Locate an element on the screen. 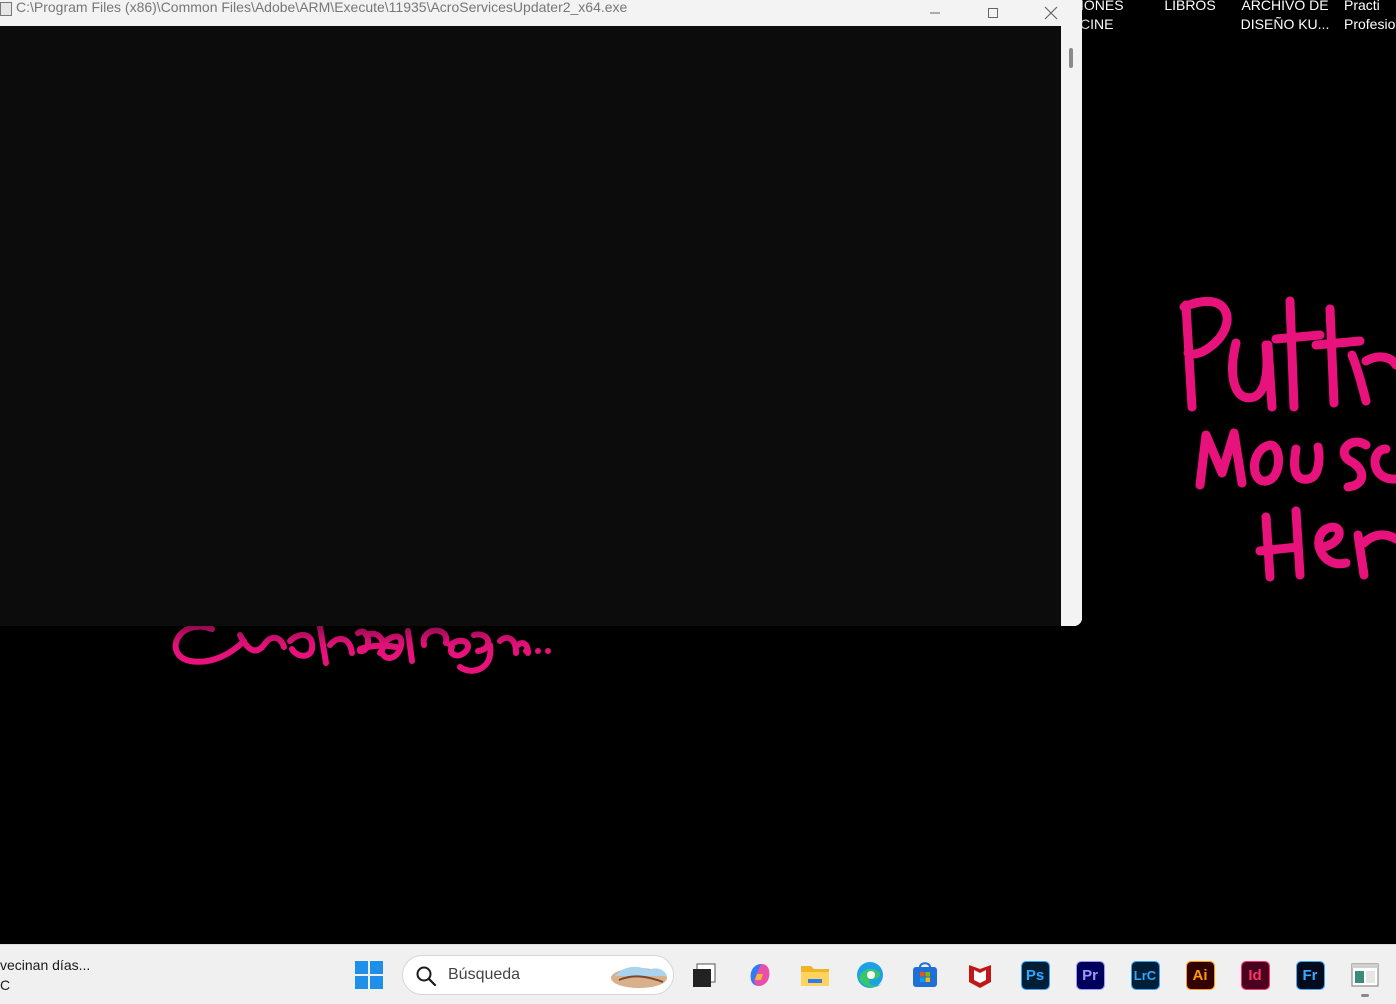  scrollbar-thumb is located at coordinates (1071, 58).